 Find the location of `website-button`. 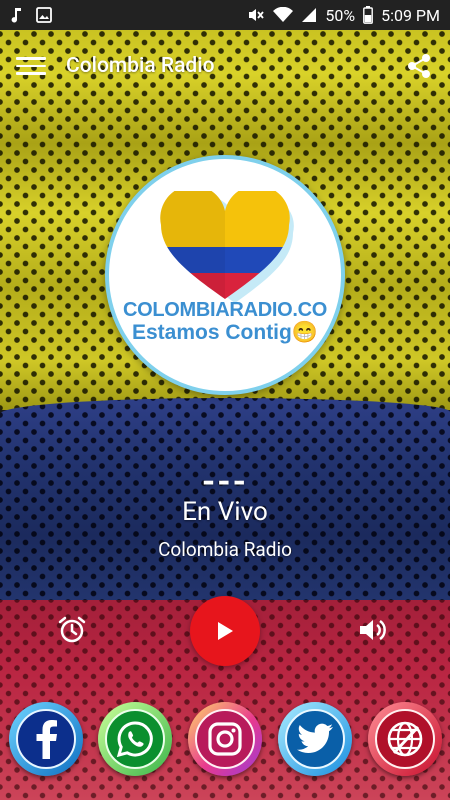

website-button is located at coordinates (405, 739).